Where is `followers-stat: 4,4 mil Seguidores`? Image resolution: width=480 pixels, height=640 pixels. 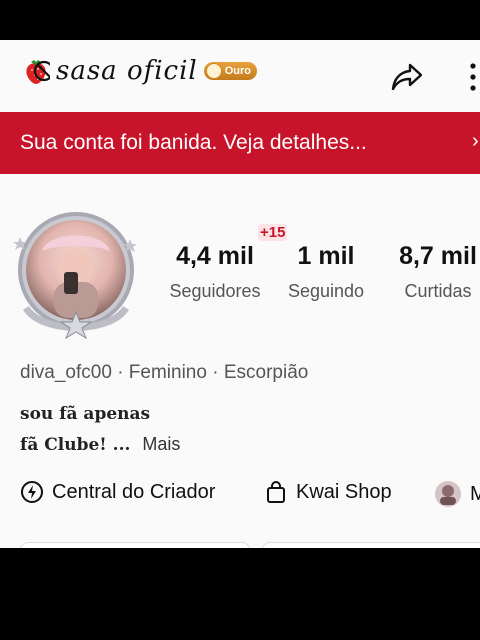 followers-stat: 4,4 mil Seguidores is located at coordinates (215, 272).